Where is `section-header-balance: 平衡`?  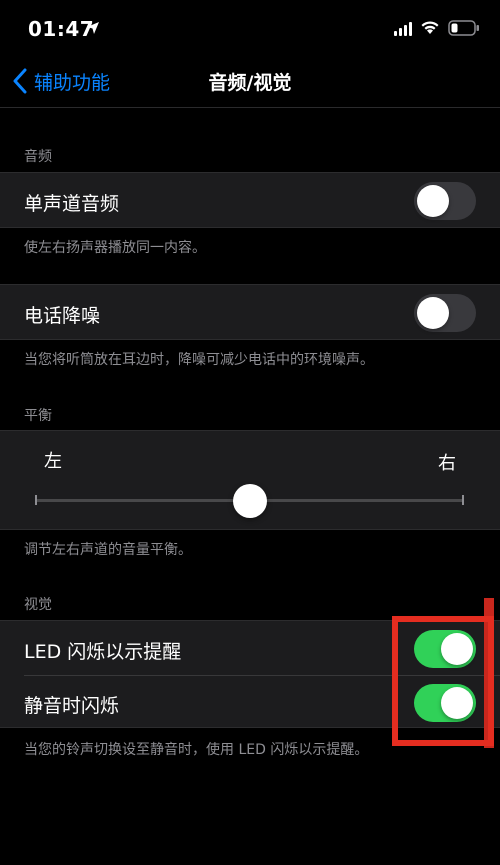 section-header-balance: 平衡 is located at coordinates (38, 416).